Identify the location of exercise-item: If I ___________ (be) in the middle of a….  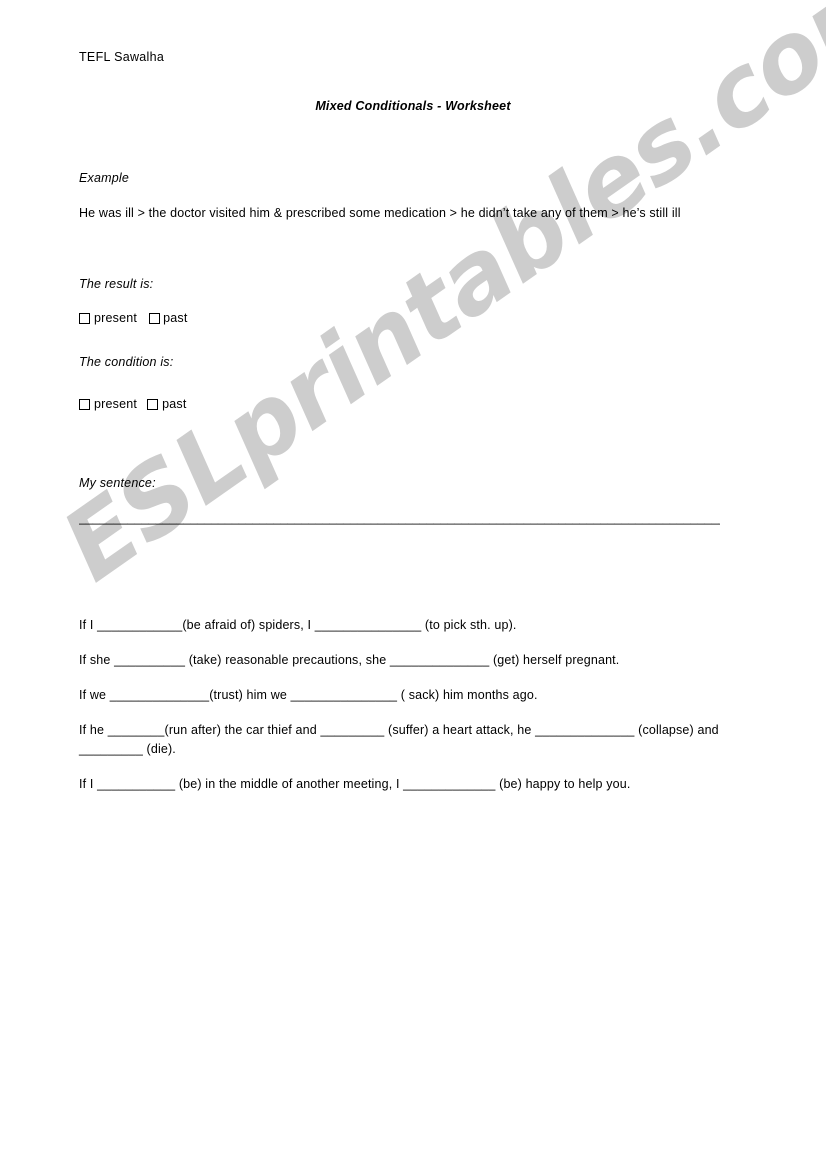
(401, 784).